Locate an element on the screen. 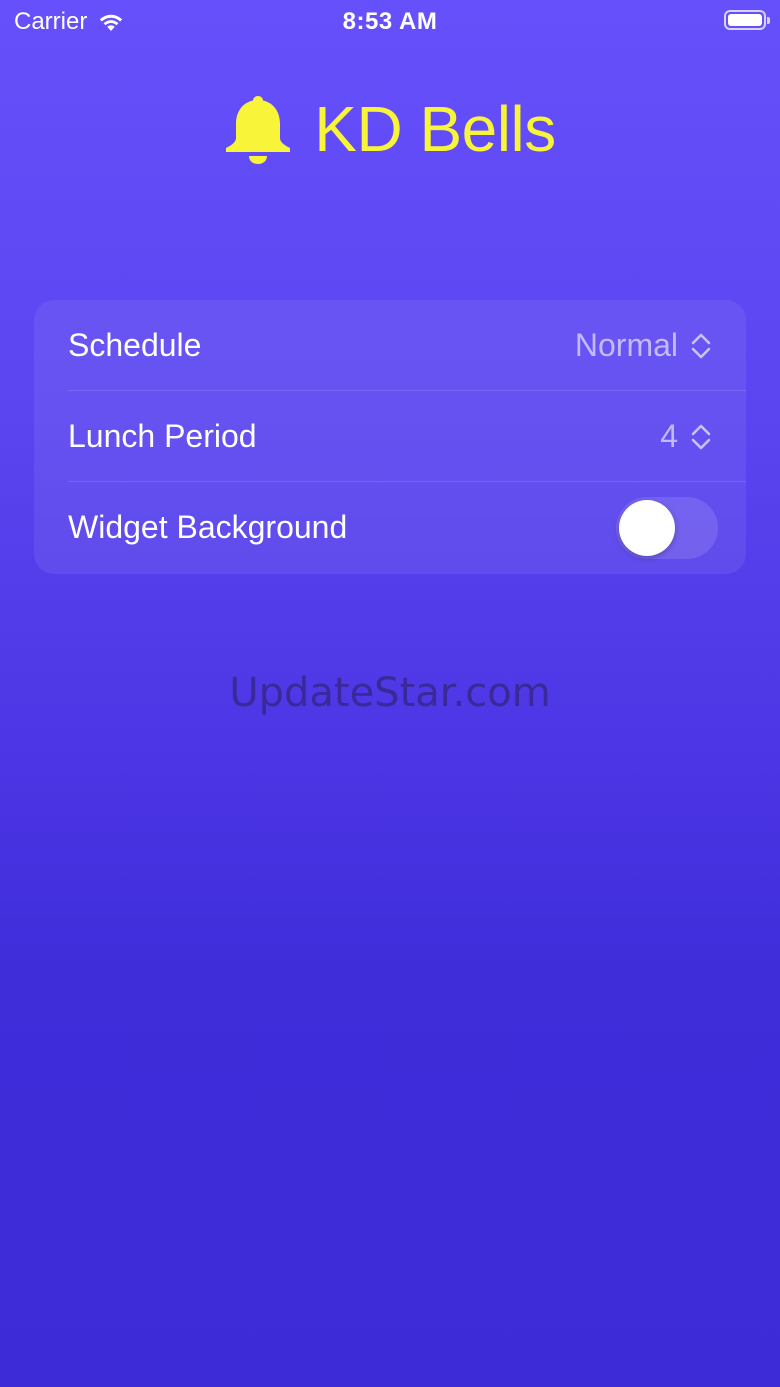  schedule-row: Schedule Normal is located at coordinates (390, 345).